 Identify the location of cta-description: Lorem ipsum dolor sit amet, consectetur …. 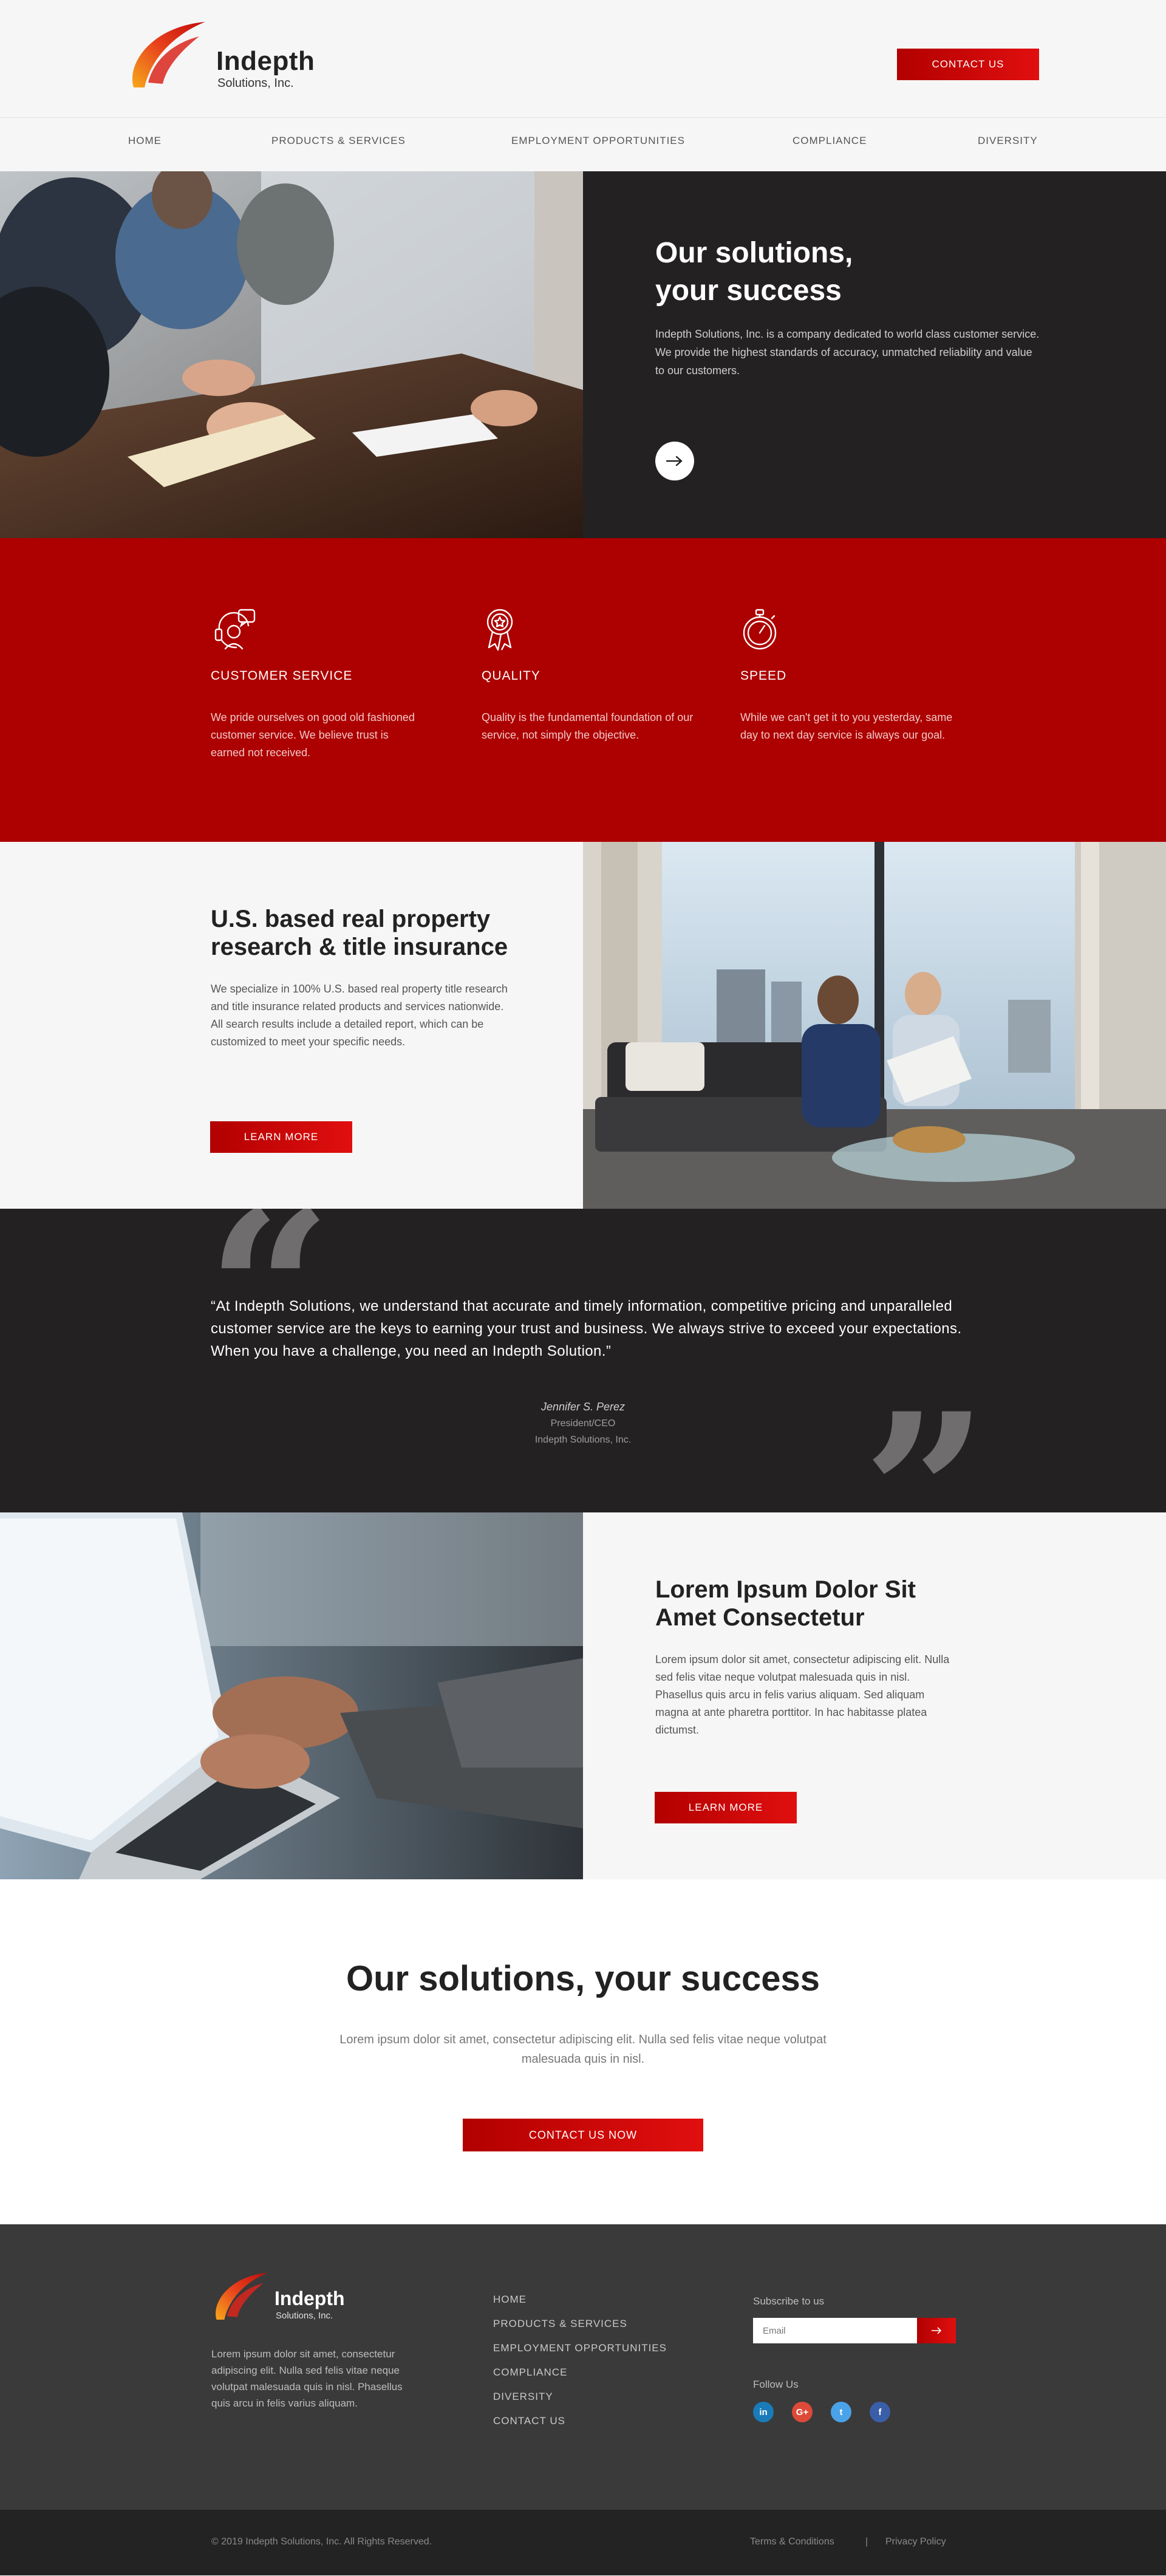
(583, 2049).